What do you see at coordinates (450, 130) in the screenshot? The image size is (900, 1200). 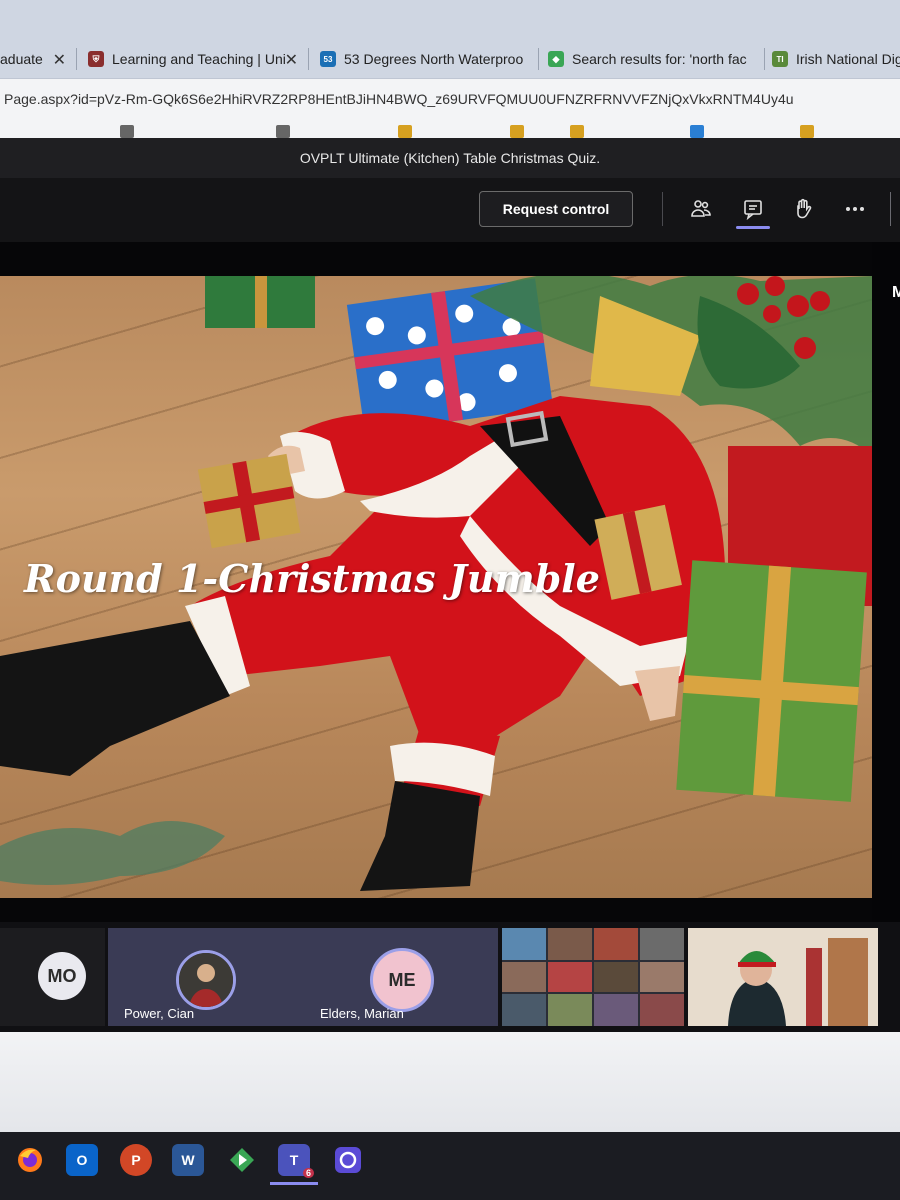 I see `bookmarks-bar` at bounding box center [450, 130].